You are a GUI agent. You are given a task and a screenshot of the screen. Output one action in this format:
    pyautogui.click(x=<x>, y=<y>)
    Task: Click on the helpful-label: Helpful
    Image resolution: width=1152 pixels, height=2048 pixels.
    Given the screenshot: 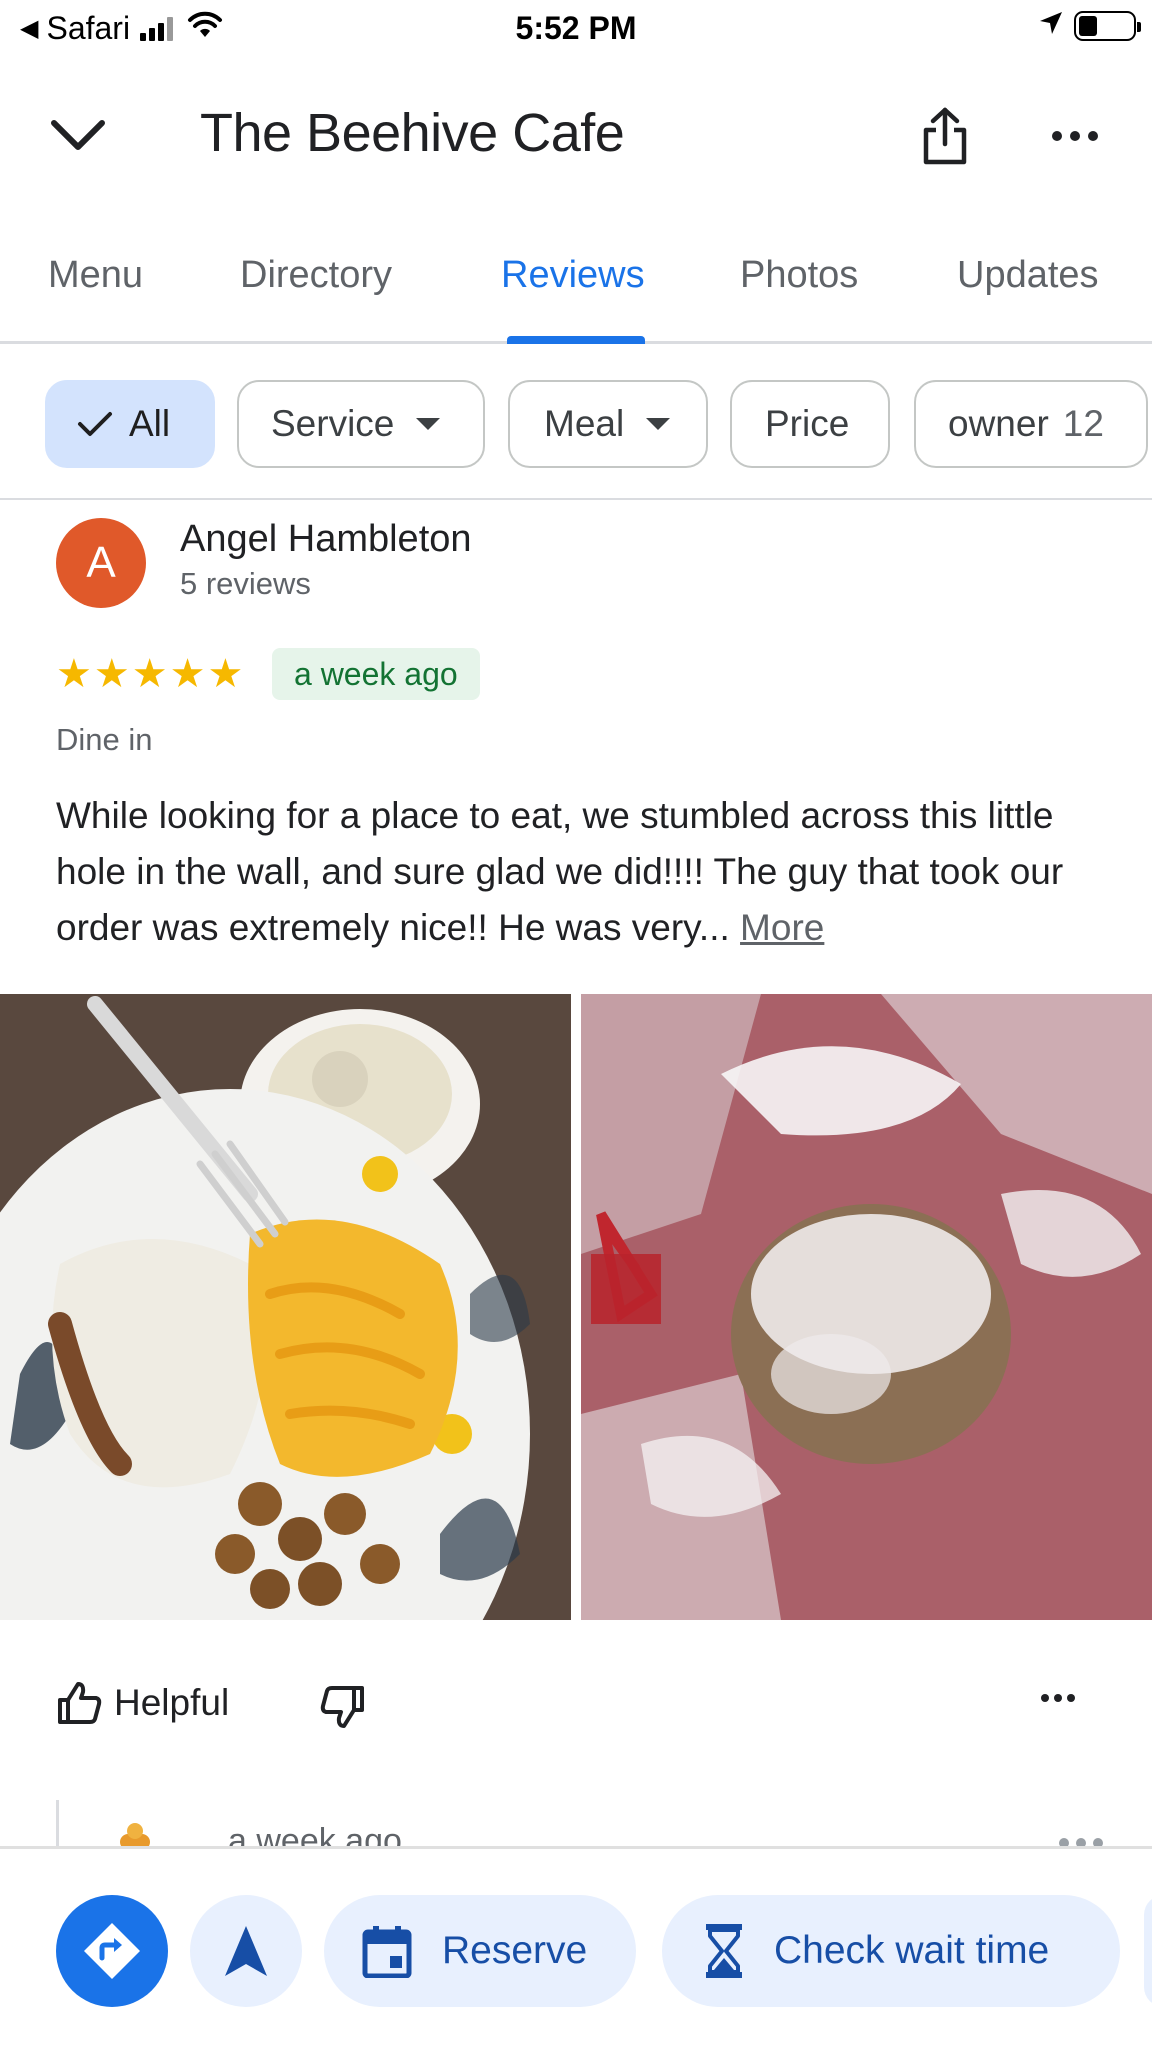 What is the action you would take?
    pyautogui.click(x=172, y=1702)
    